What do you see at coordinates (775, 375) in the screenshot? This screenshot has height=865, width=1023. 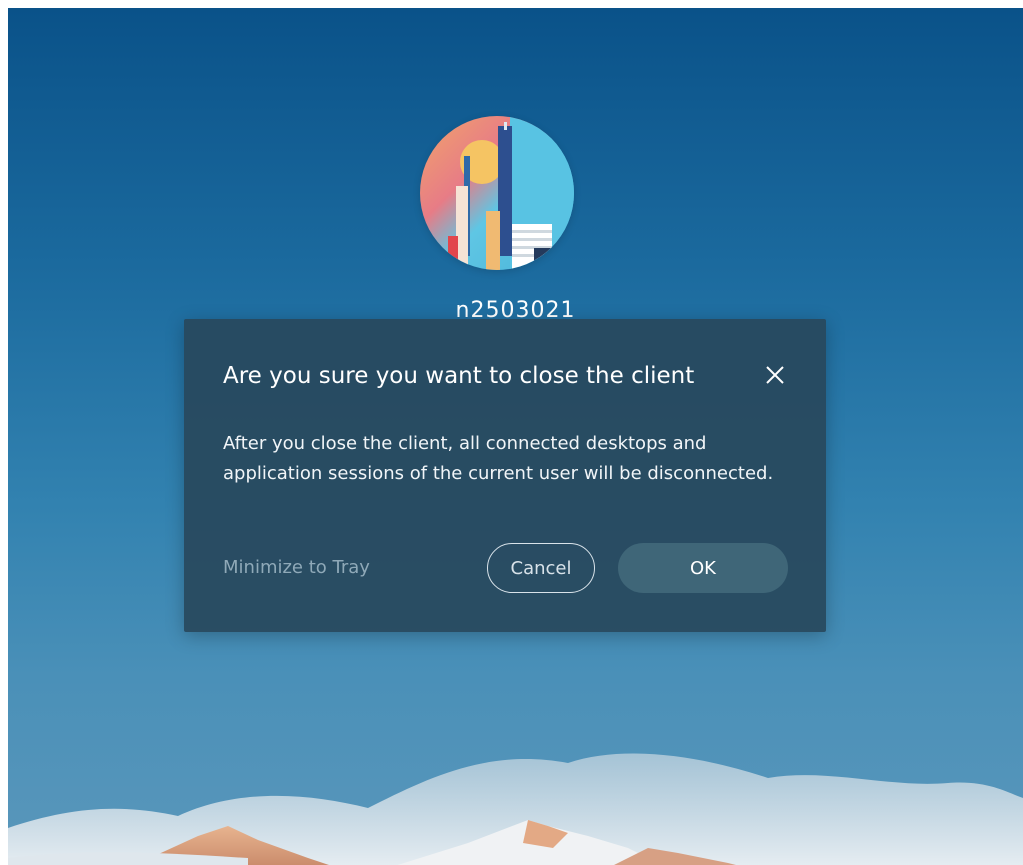 I see `close-icon` at bounding box center [775, 375].